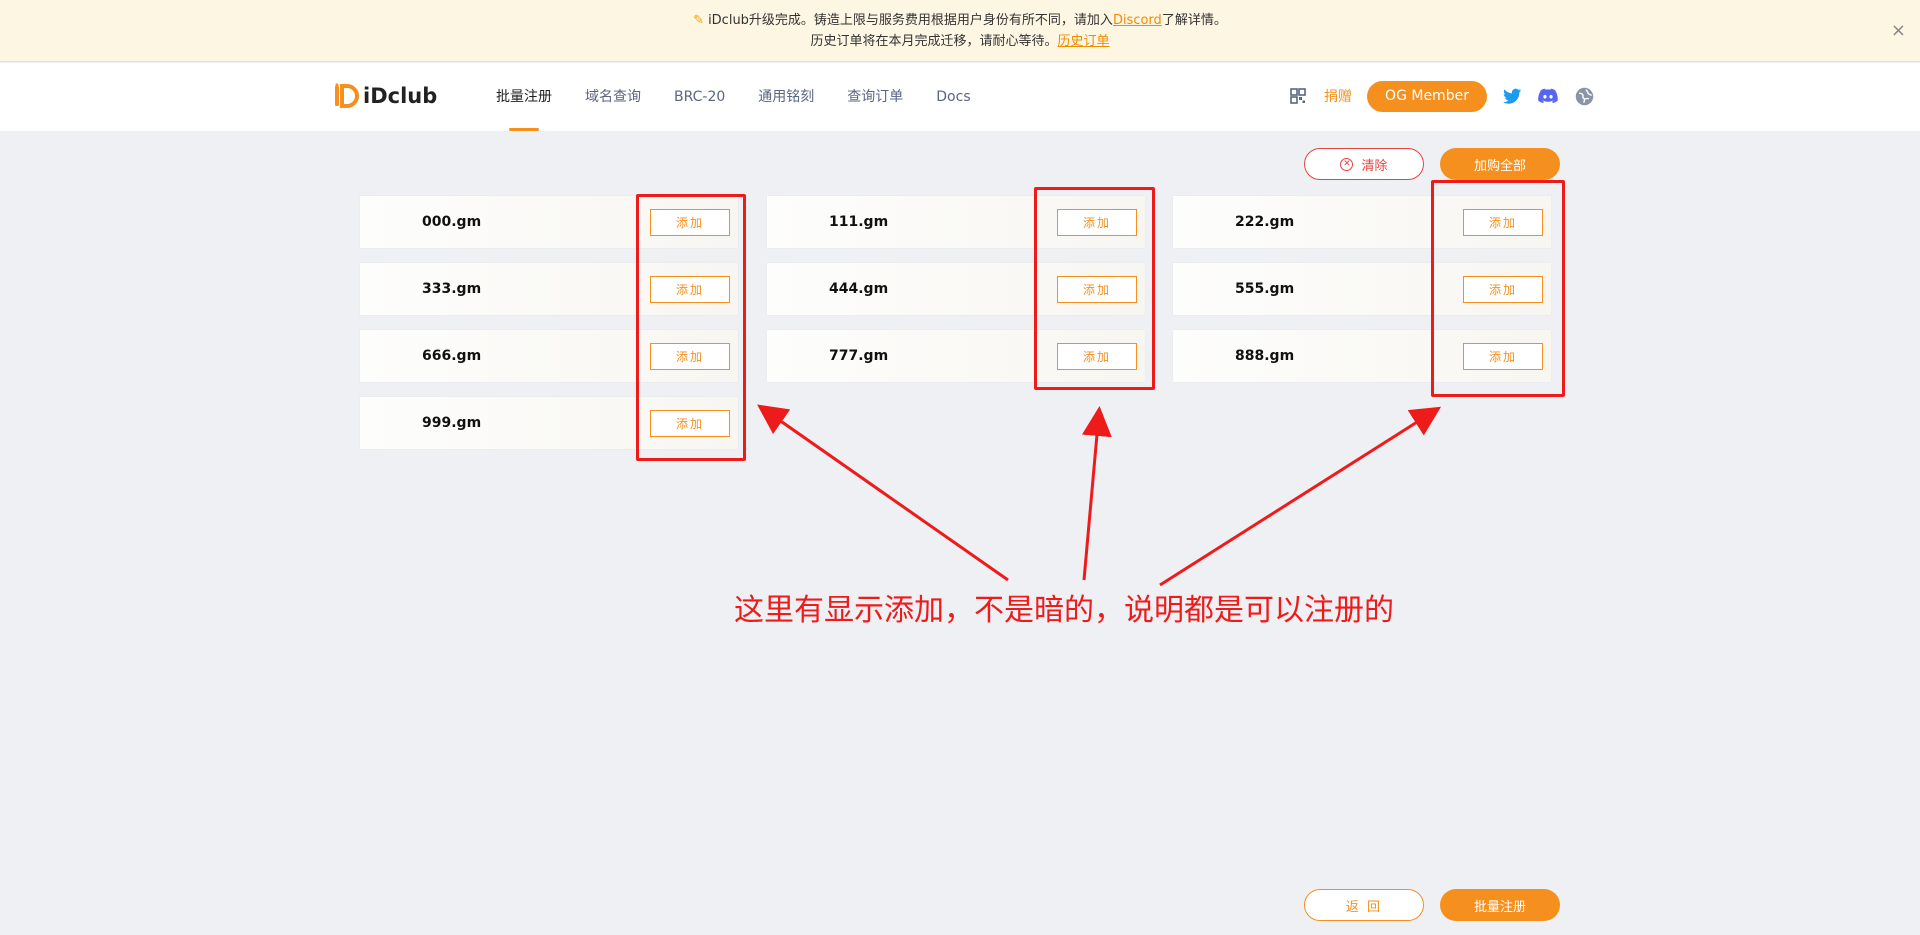  I want to click on domain-name: 222.gm, so click(1265, 222).